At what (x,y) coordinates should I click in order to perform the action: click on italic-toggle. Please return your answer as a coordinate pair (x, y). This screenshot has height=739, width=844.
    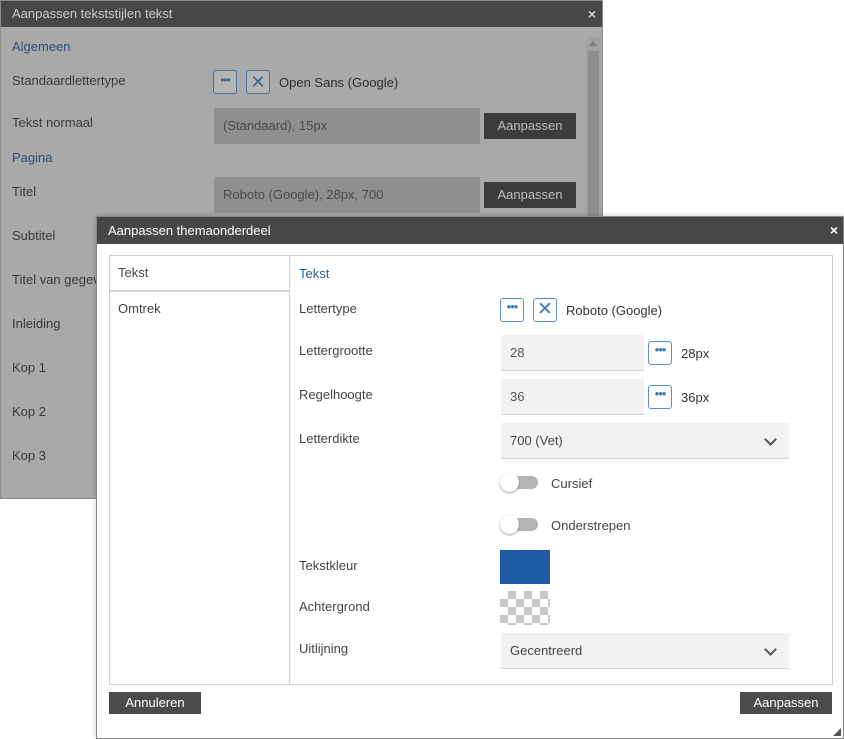
    Looking at the image, I should click on (519, 482).